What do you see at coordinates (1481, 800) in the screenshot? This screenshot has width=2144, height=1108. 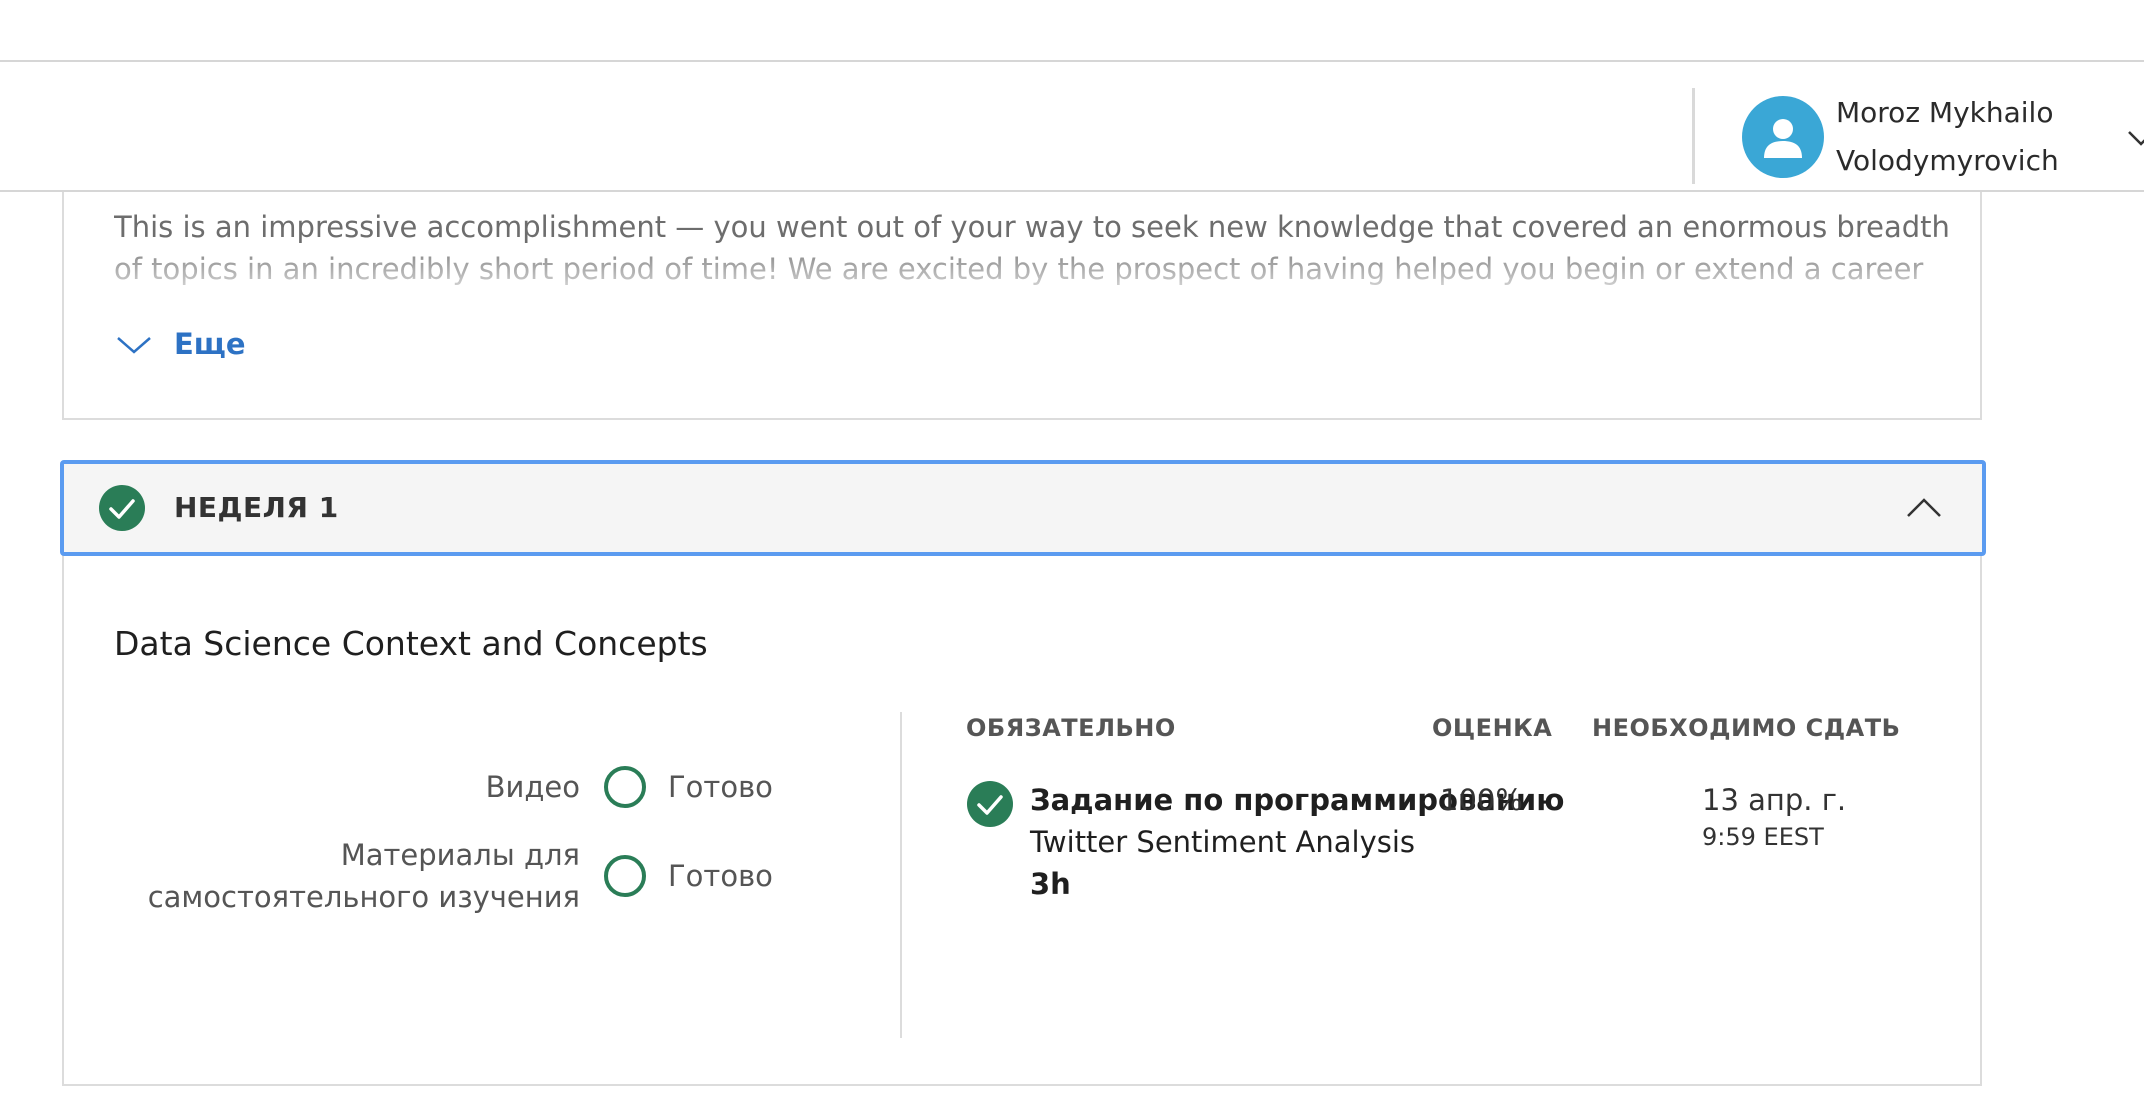 I see `assignment-grade: 100%` at bounding box center [1481, 800].